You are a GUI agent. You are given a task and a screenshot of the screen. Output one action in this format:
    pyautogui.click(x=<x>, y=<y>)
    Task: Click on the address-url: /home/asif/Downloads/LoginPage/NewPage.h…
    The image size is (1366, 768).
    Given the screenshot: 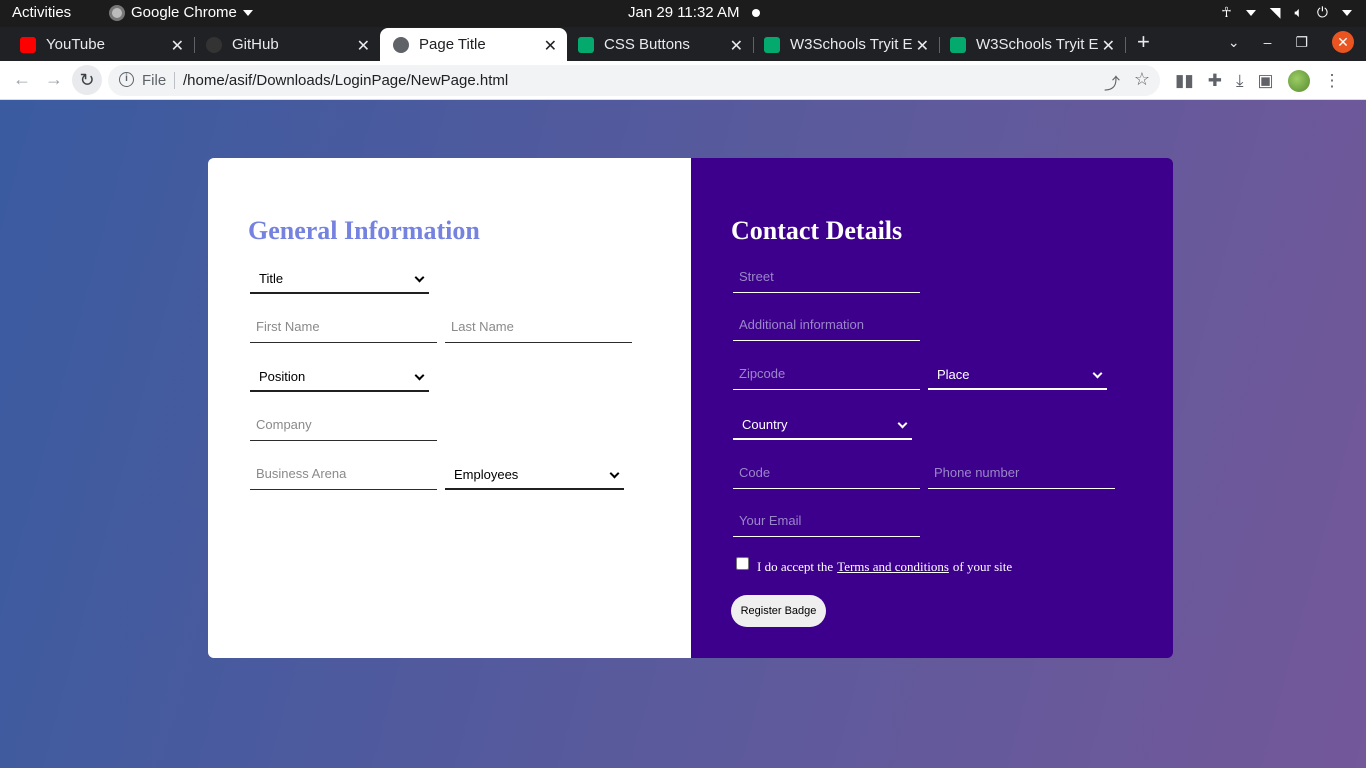 What is the action you would take?
    pyautogui.click(x=345, y=80)
    